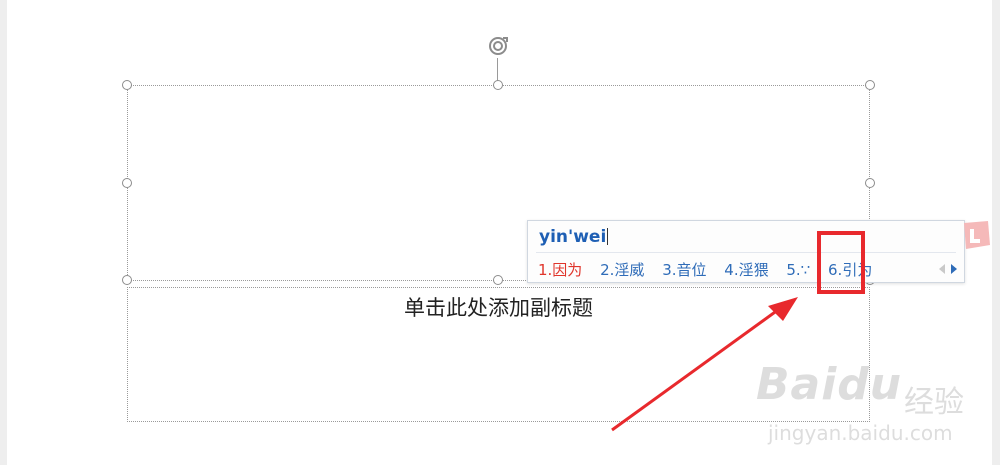  What do you see at coordinates (746, 270) in the screenshot?
I see `ime-candidate-4: 4.淫猥` at bounding box center [746, 270].